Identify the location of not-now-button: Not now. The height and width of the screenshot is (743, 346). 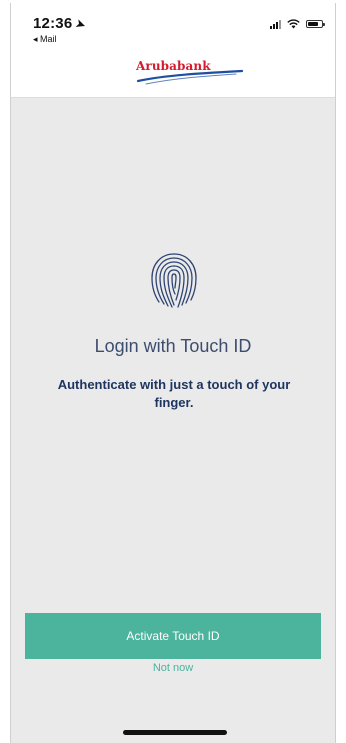
(173, 668).